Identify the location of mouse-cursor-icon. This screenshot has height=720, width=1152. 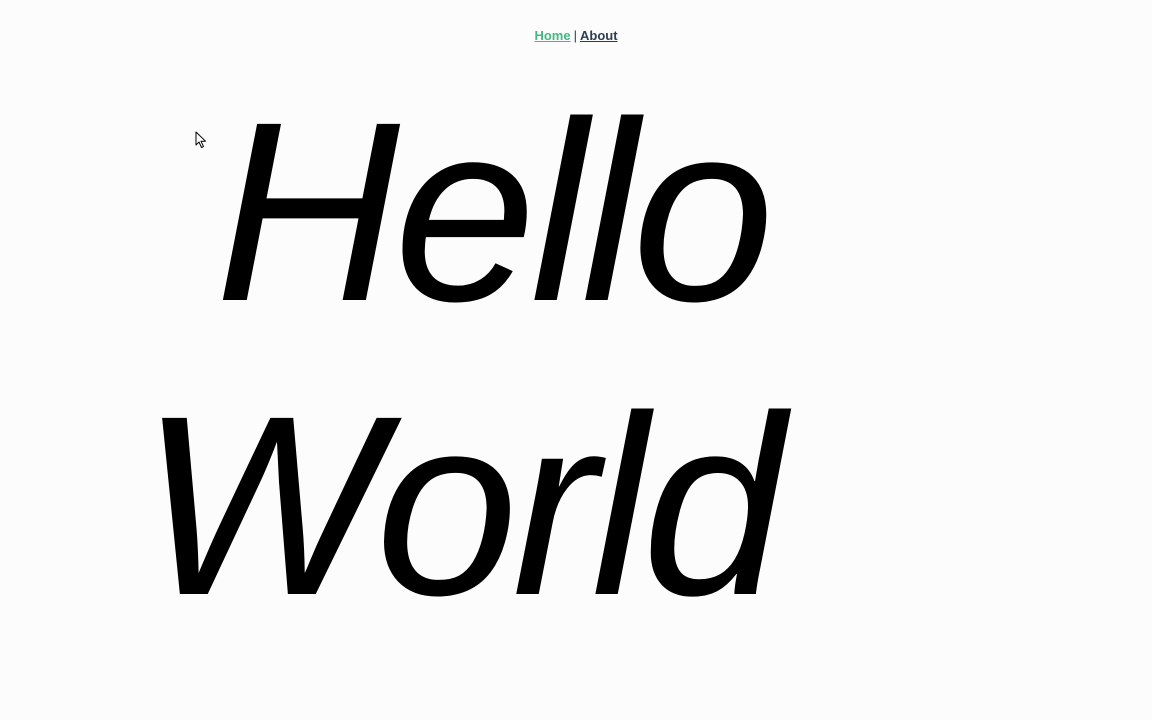
(200, 139).